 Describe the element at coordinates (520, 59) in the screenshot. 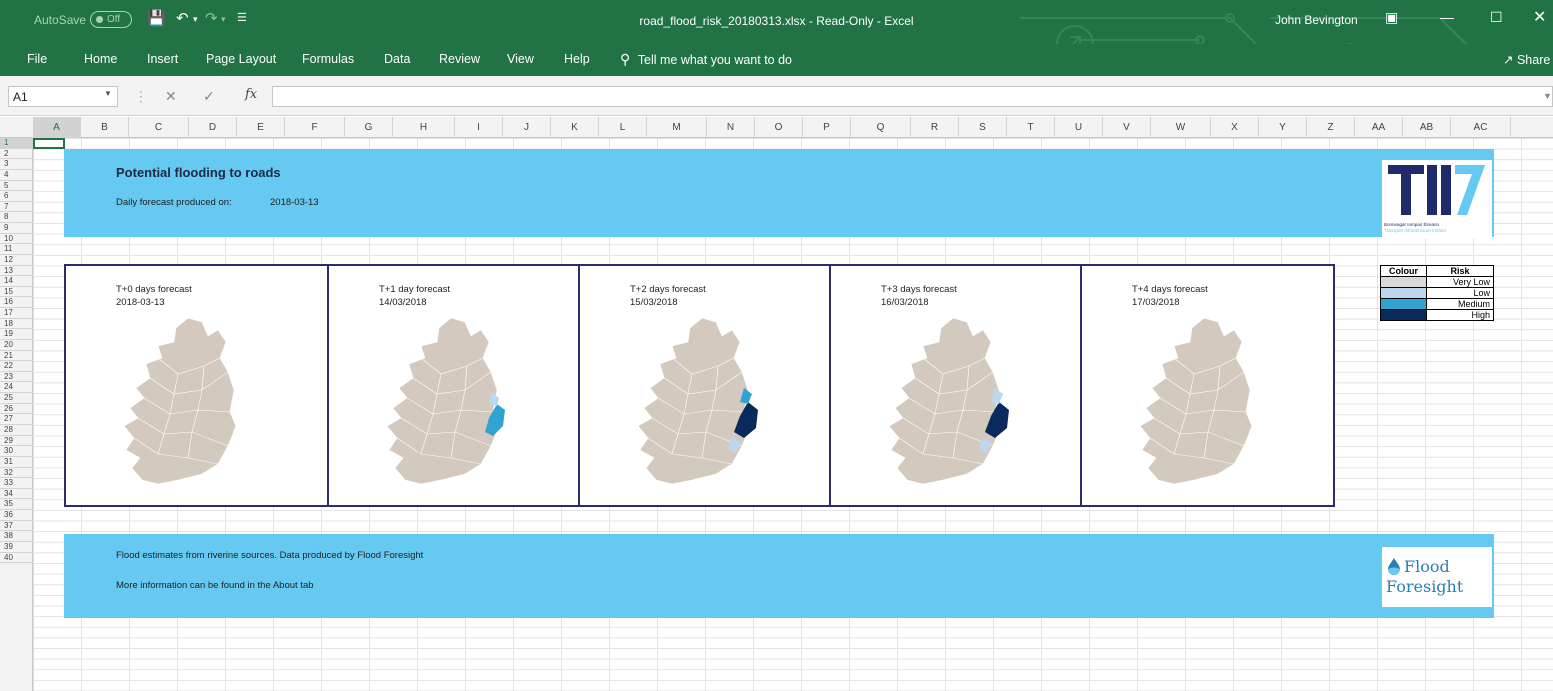

I see `tab-view: View` at that location.